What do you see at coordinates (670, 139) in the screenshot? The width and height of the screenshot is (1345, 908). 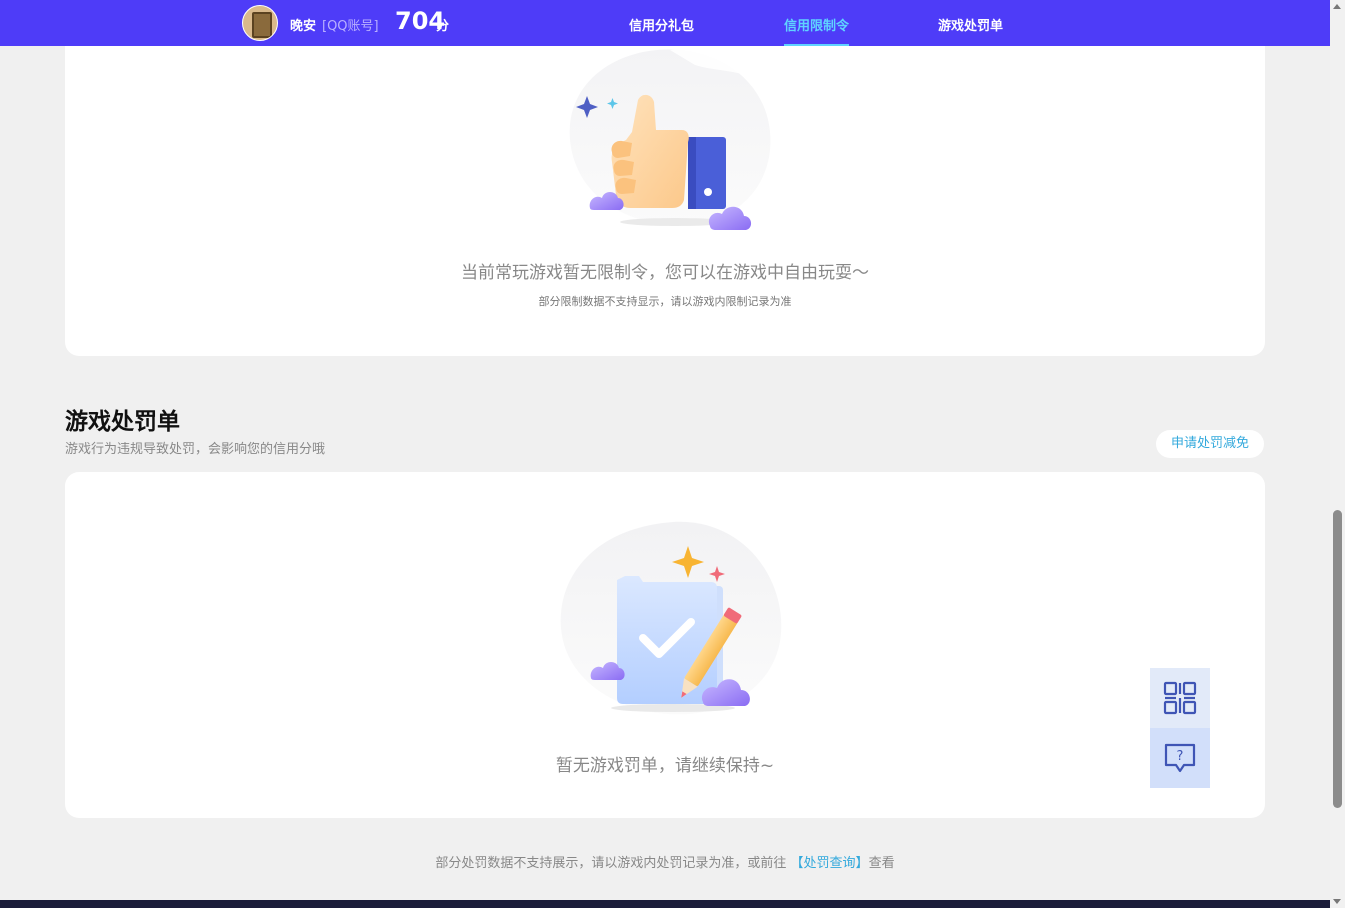 I see `thumbs-up-icon` at bounding box center [670, 139].